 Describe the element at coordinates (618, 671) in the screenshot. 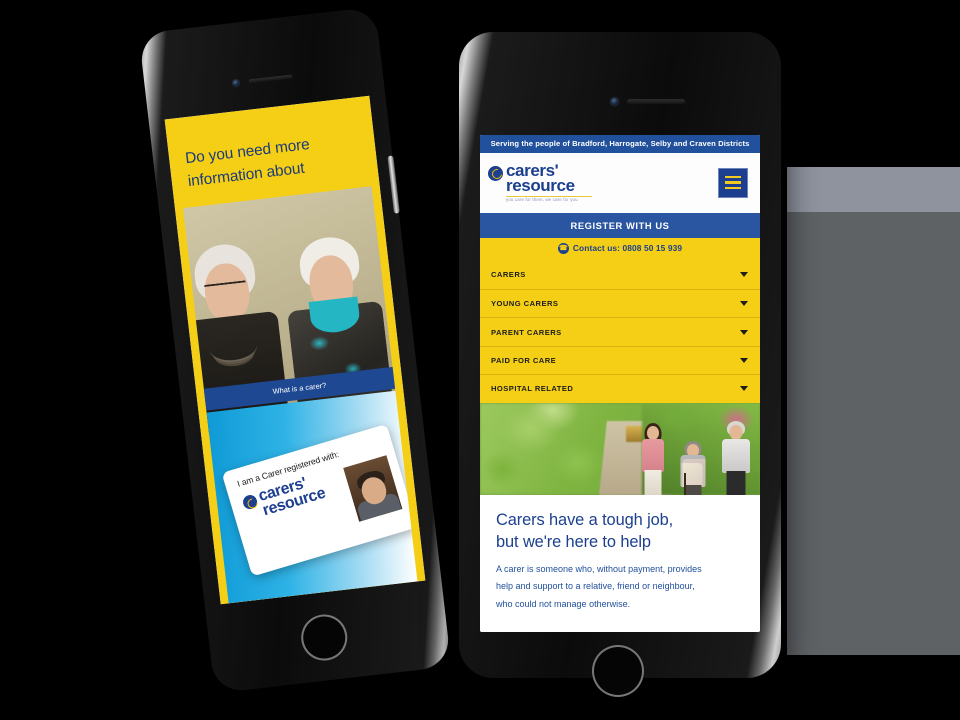

I see `home-button` at that location.